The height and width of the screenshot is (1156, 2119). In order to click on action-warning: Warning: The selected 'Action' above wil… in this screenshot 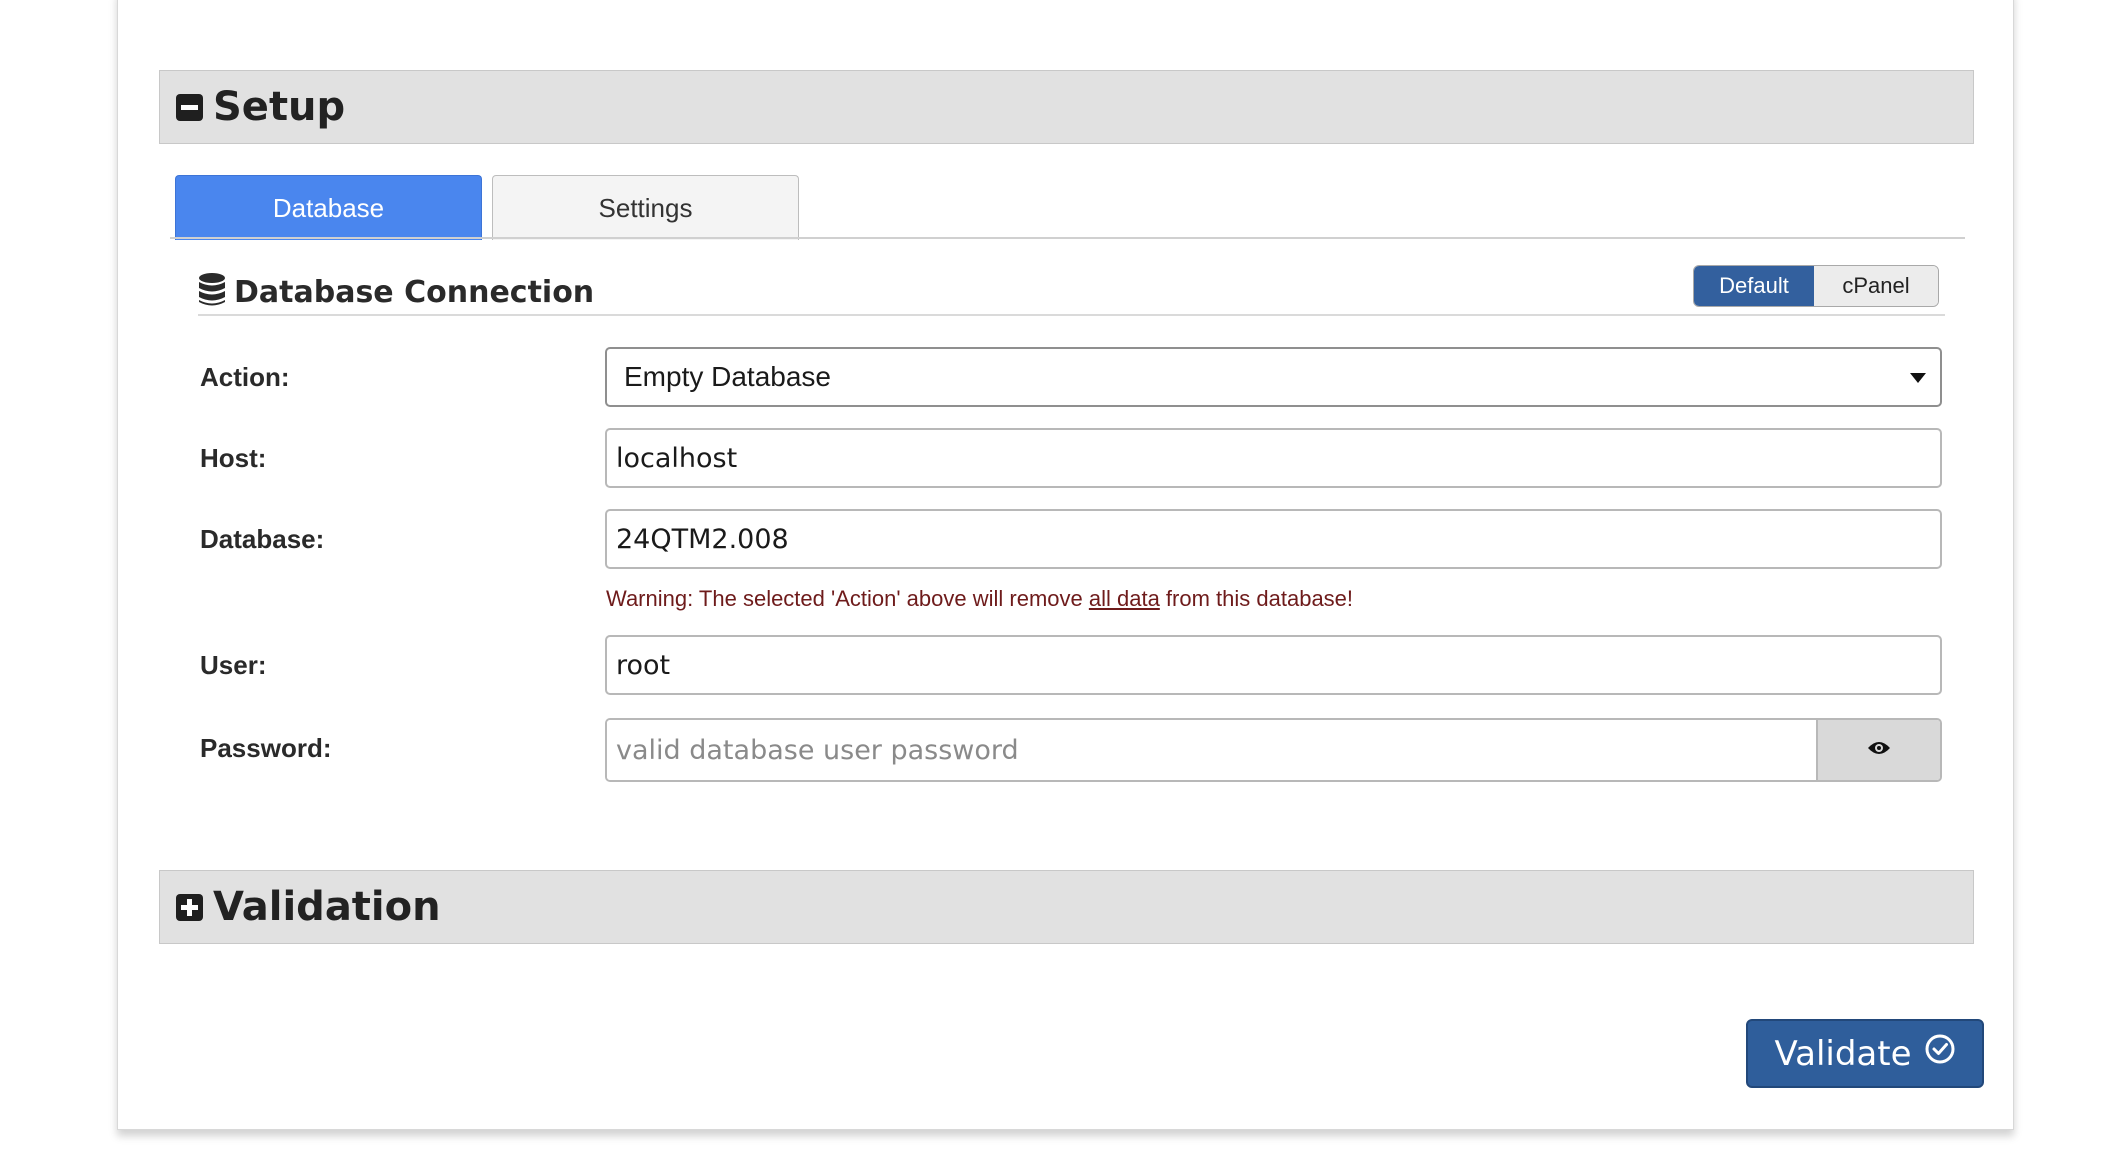, I will do `click(979, 599)`.